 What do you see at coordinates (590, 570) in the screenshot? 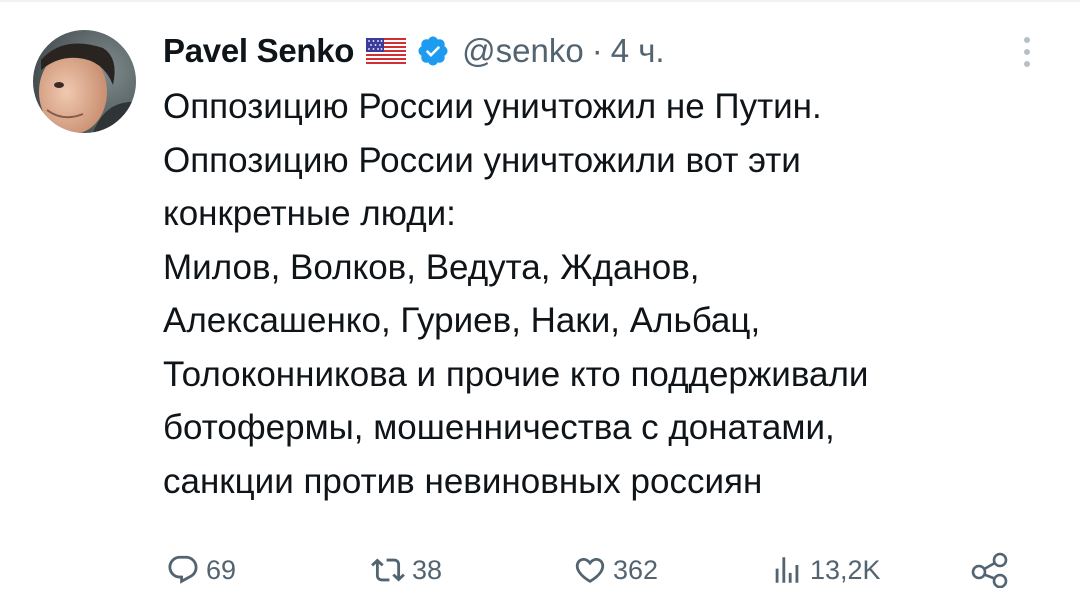
I see `heart-icon` at bounding box center [590, 570].